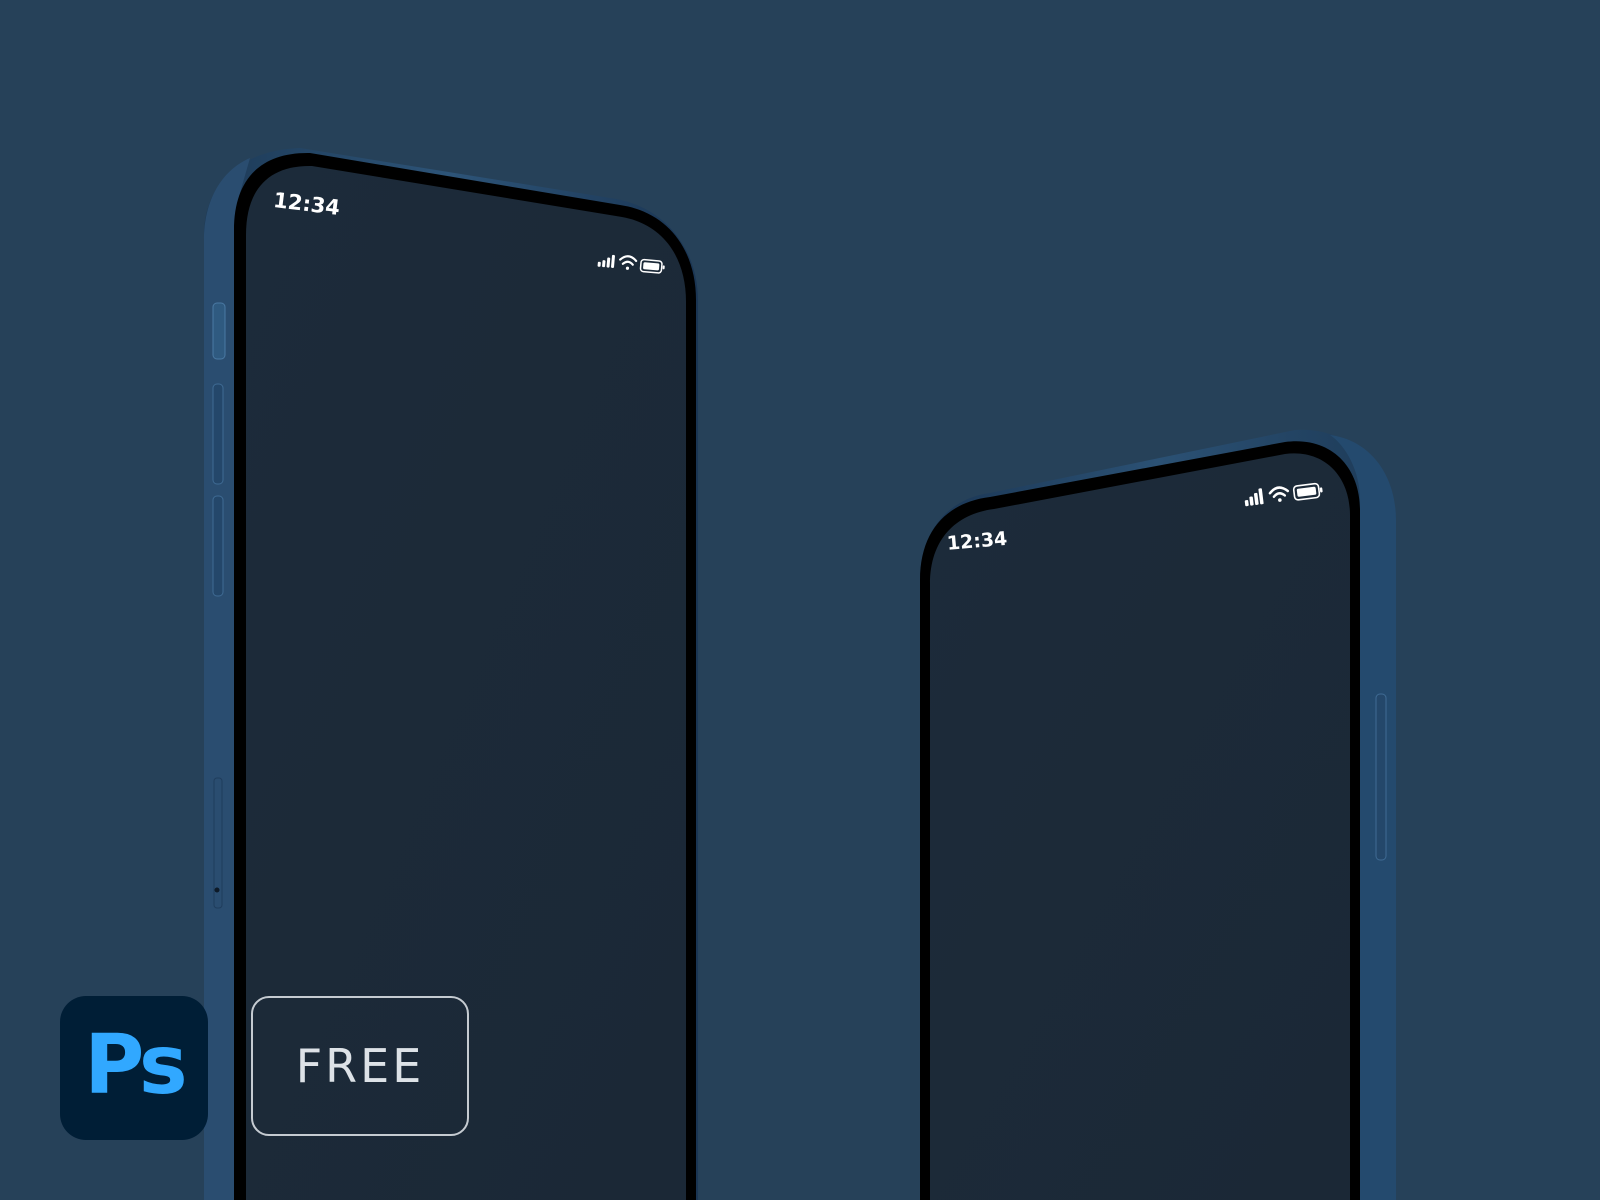 The height and width of the screenshot is (1200, 1600). I want to click on free-badge-label: FREE, so click(360, 1066).